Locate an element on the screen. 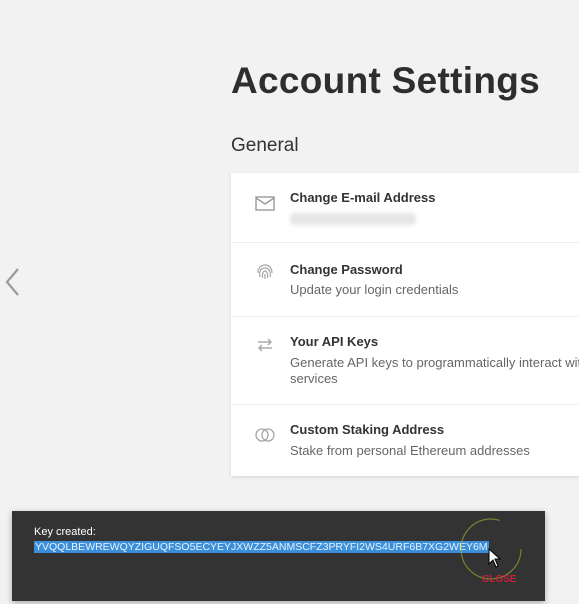 The image size is (579, 604). setting-label: Change Password is located at coordinates (346, 269).